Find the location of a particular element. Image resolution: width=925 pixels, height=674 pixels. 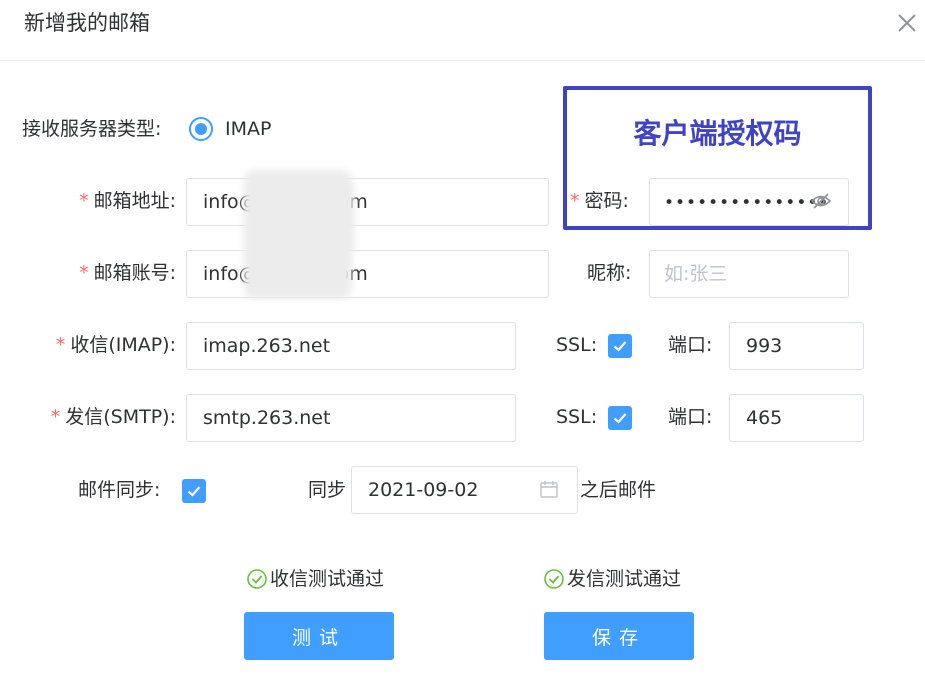

redaction-blur is located at coordinates (298, 234).